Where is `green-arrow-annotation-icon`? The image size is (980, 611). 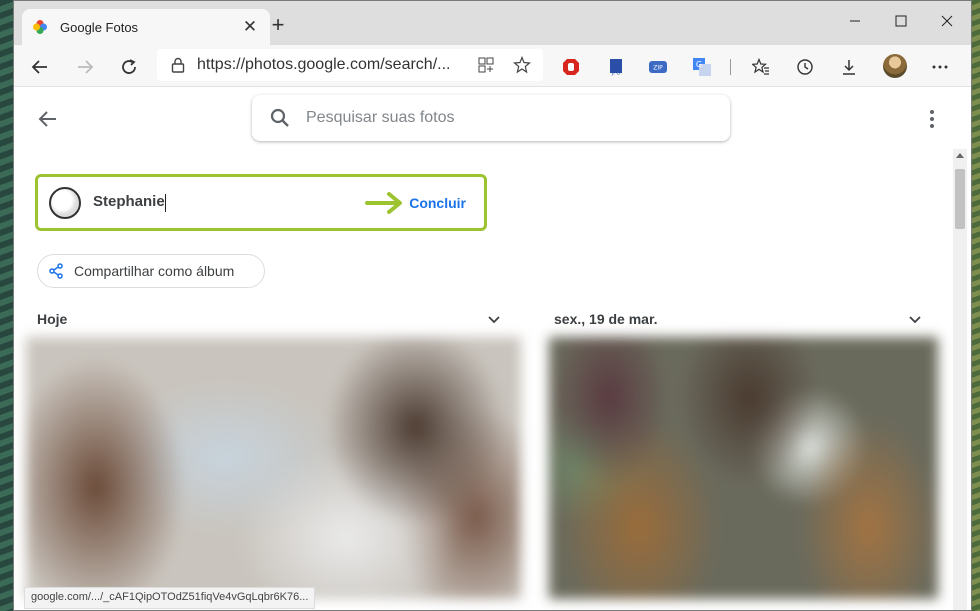 green-arrow-annotation-icon is located at coordinates (384, 202).